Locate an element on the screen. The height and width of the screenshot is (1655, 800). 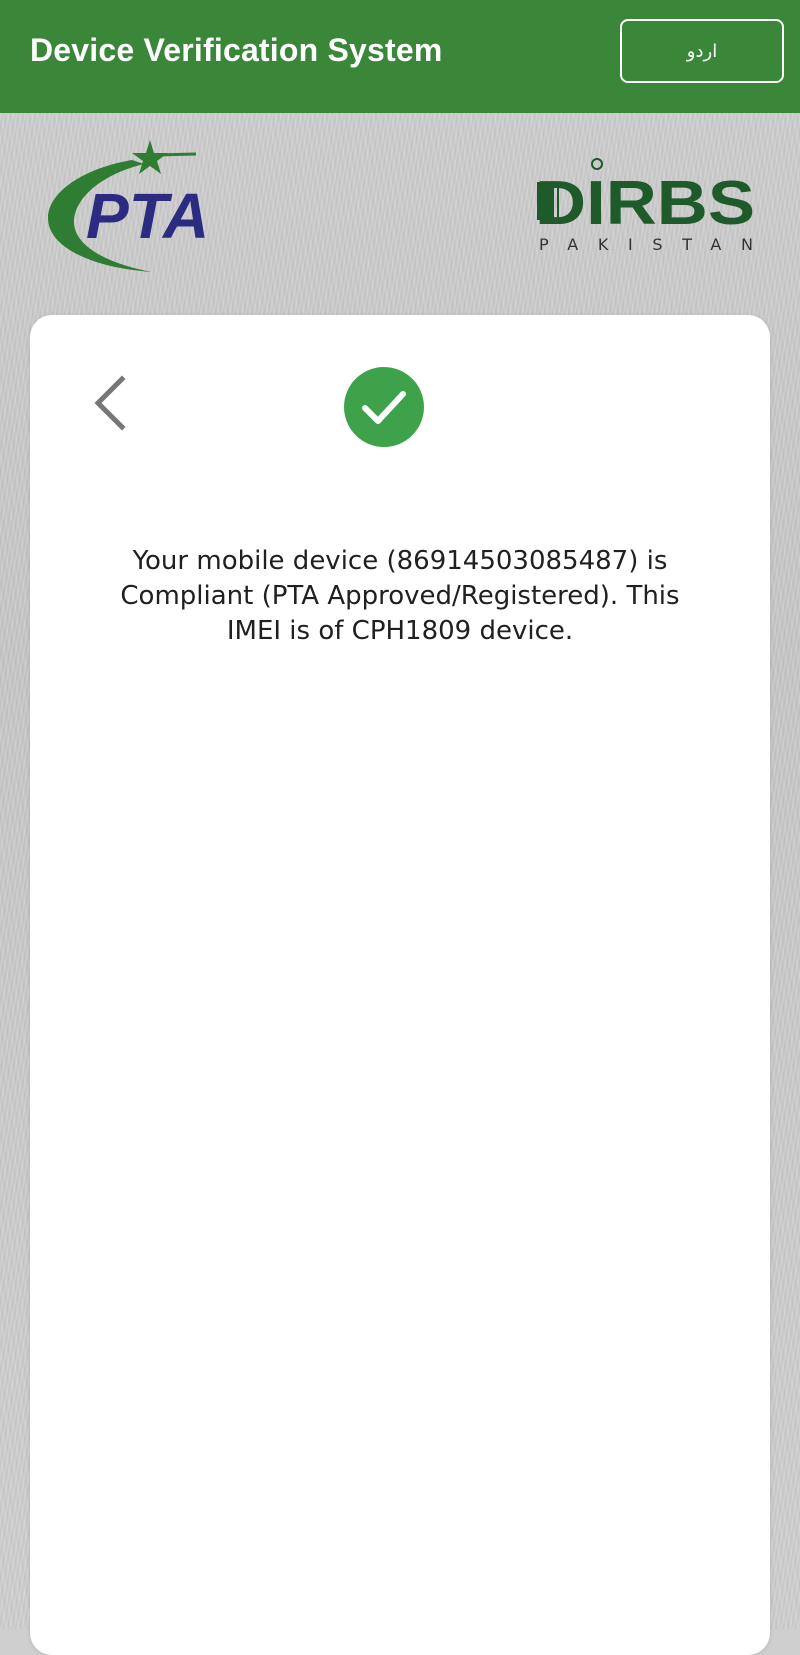
urdu-language-button: اردو is located at coordinates (702, 51).